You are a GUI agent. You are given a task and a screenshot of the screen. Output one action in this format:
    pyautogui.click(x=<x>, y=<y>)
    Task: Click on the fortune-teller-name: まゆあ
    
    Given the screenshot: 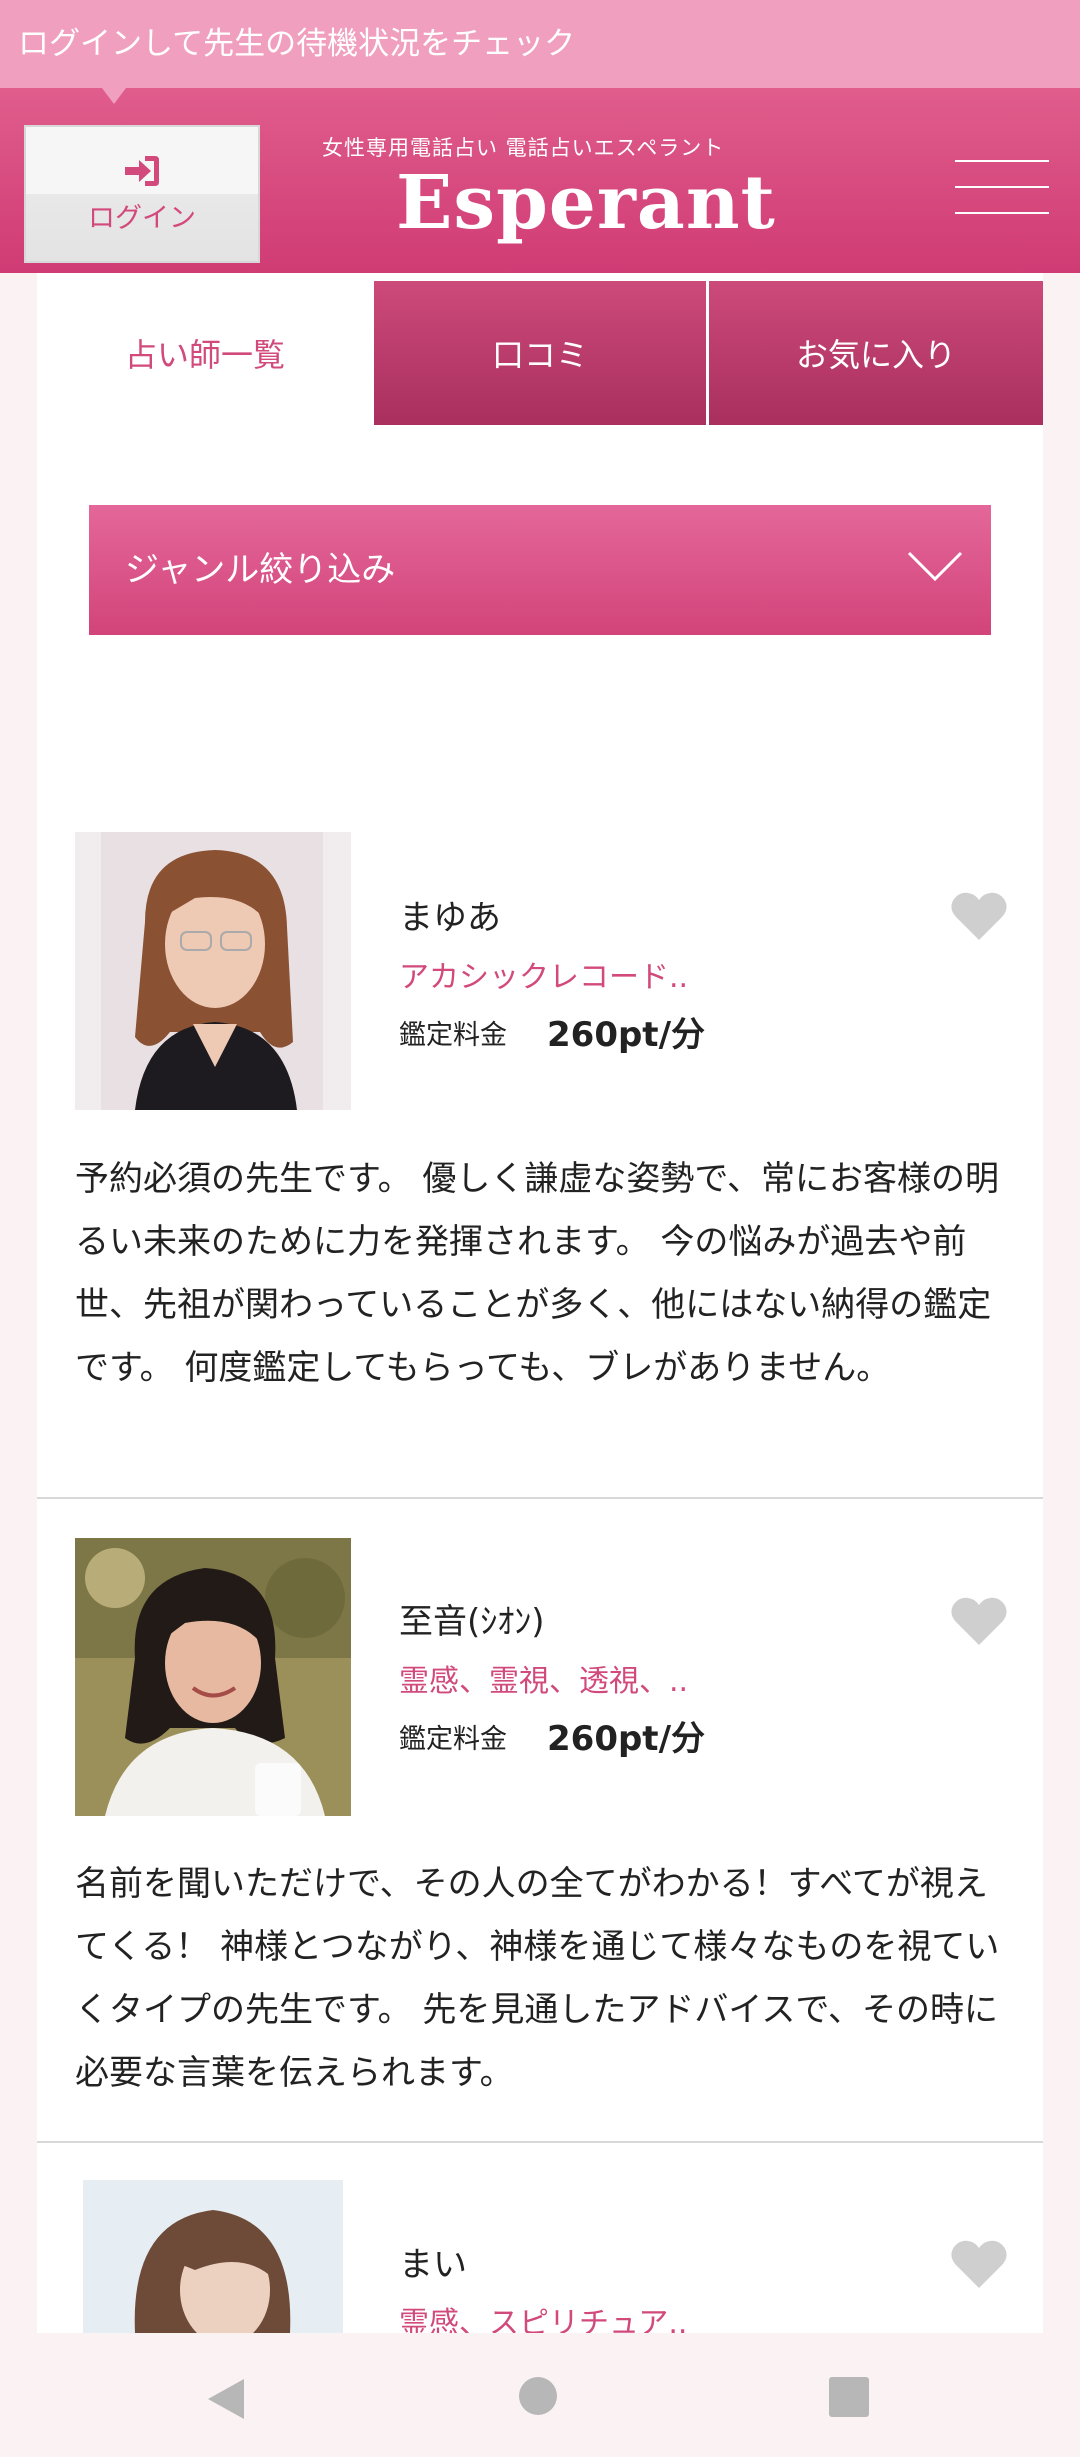 What is the action you would take?
    pyautogui.click(x=450, y=914)
    